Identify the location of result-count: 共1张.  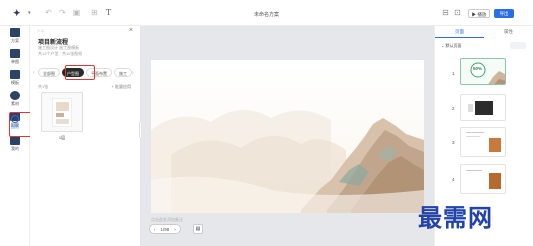
(43, 86).